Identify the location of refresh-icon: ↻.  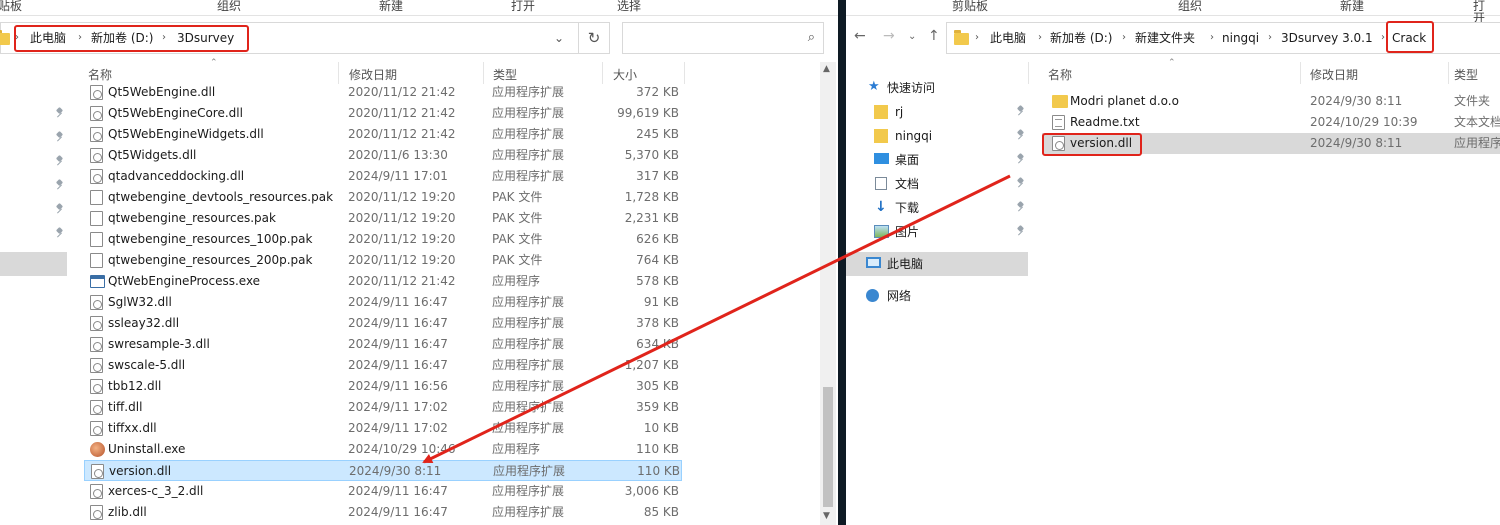
(594, 38).